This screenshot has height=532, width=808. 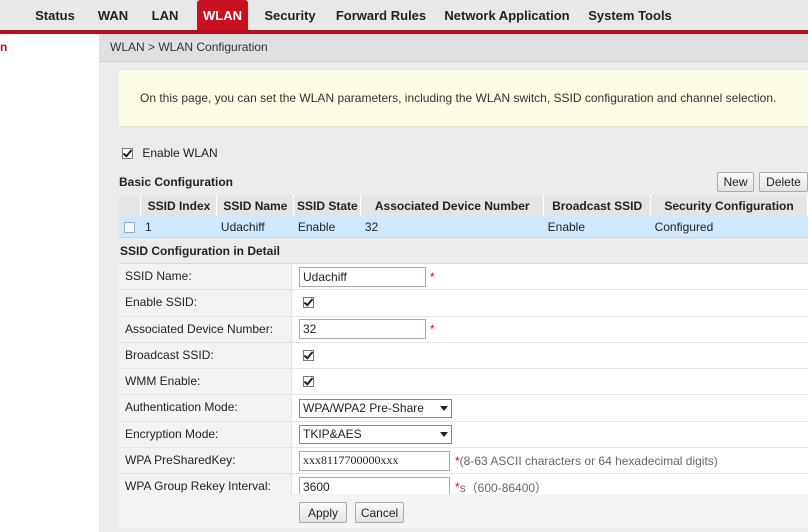 What do you see at coordinates (255, 205) in the screenshot?
I see `column-header-ssid-name: SSID Name` at bounding box center [255, 205].